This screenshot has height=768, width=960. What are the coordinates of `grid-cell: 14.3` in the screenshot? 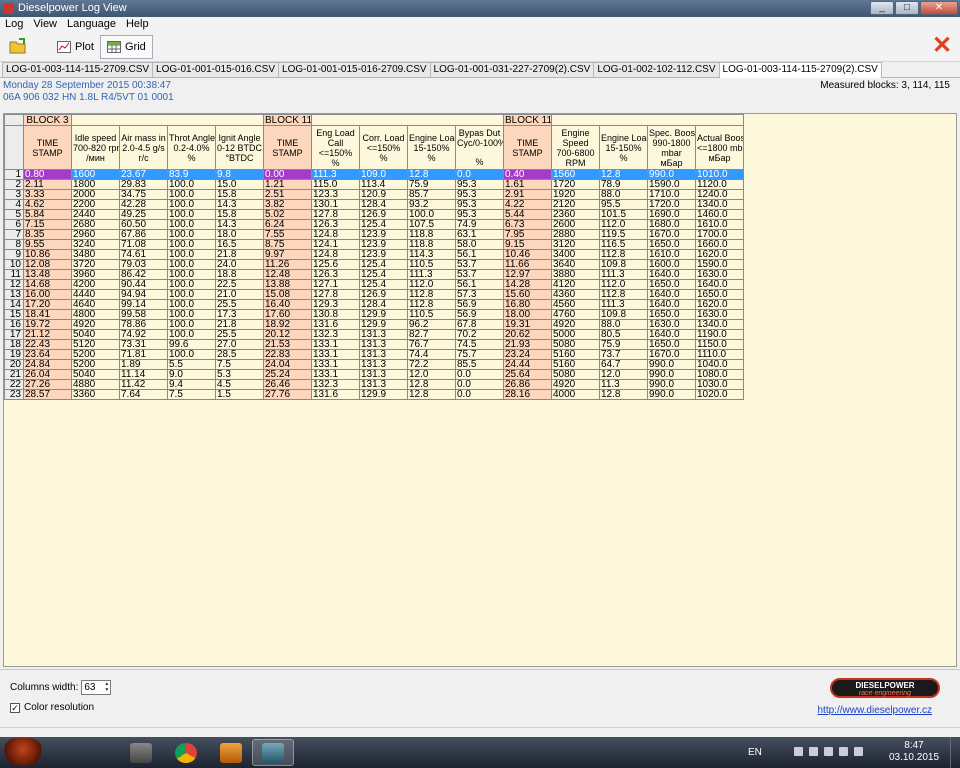 It's located at (239, 204).